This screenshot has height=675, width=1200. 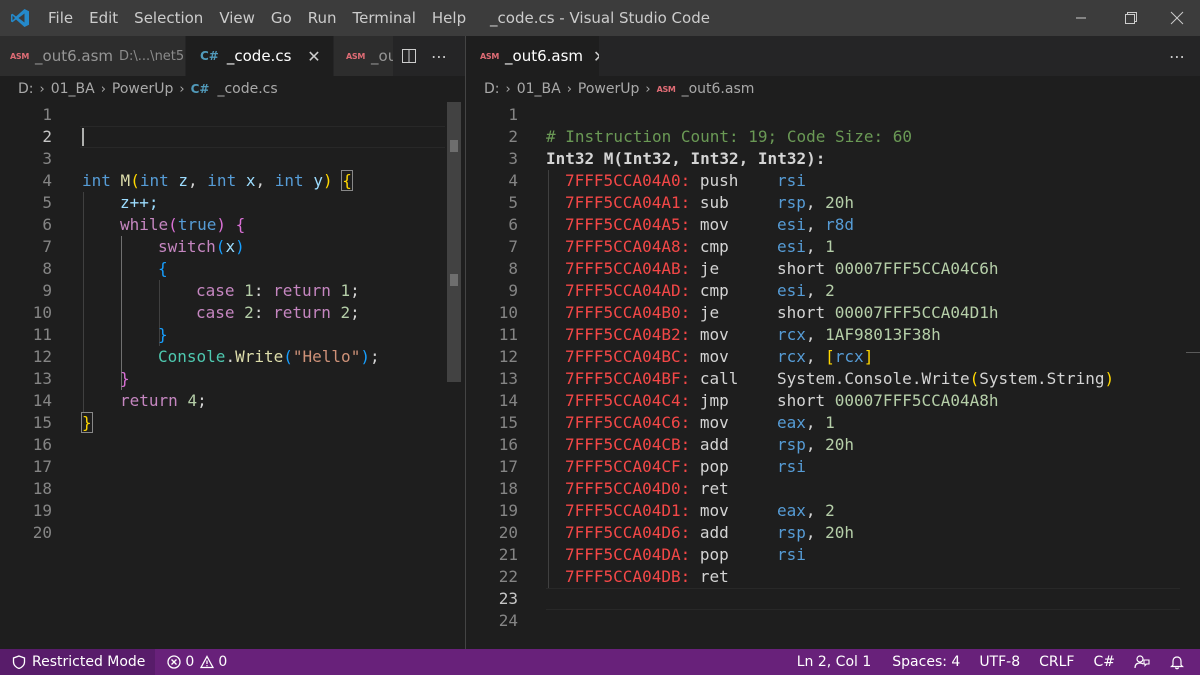 What do you see at coordinates (1081, 18) in the screenshot?
I see `minimize-button` at bounding box center [1081, 18].